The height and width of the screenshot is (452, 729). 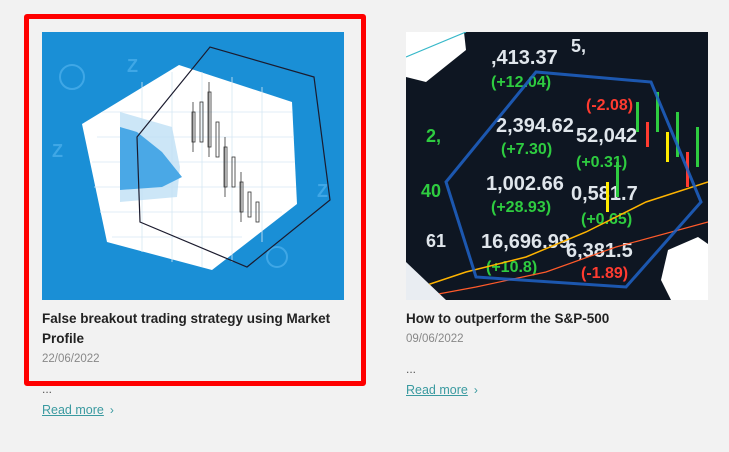 What do you see at coordinates (436, 241) in the screenshot?
I see `svg-text: 61` at bounding box center [436, 241].